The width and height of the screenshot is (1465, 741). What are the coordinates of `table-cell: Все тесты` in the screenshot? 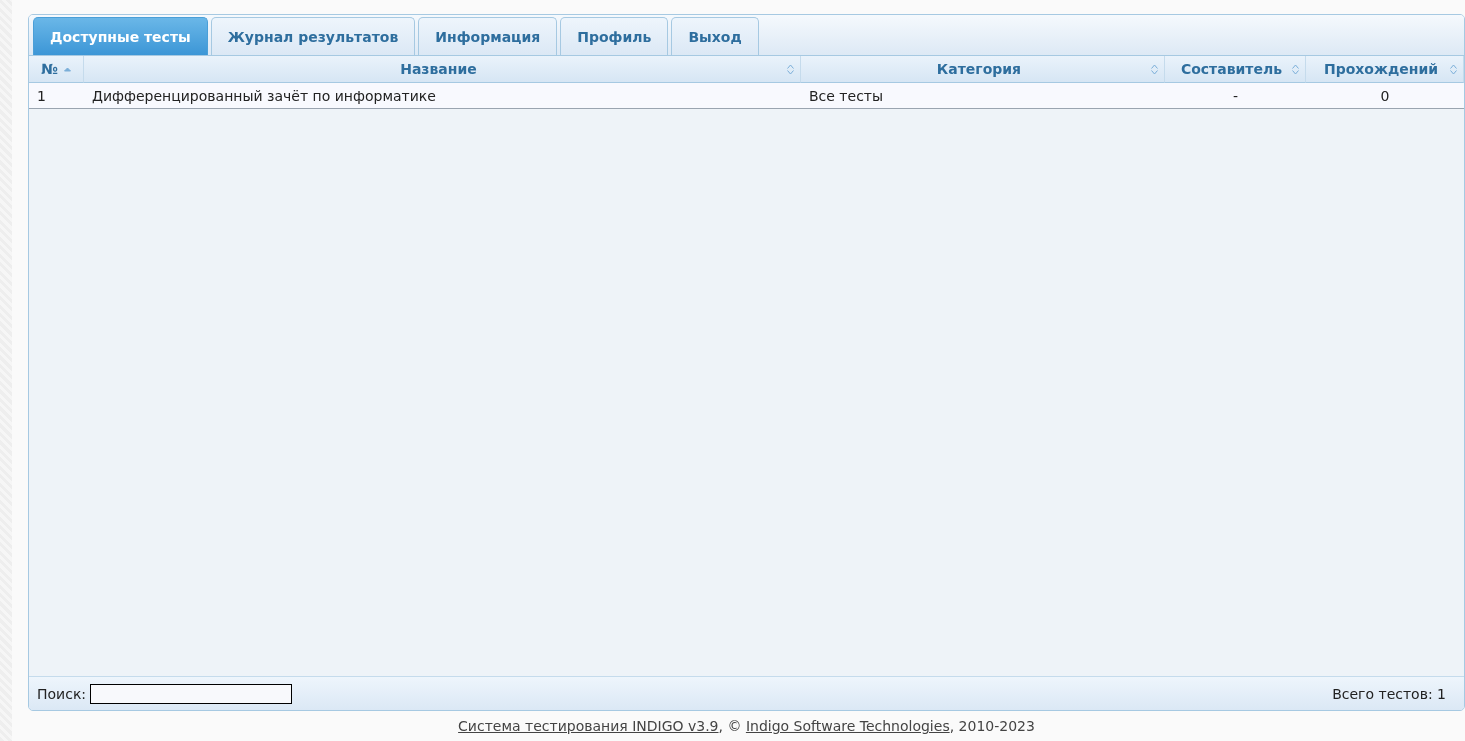 It's located at (983, 96).